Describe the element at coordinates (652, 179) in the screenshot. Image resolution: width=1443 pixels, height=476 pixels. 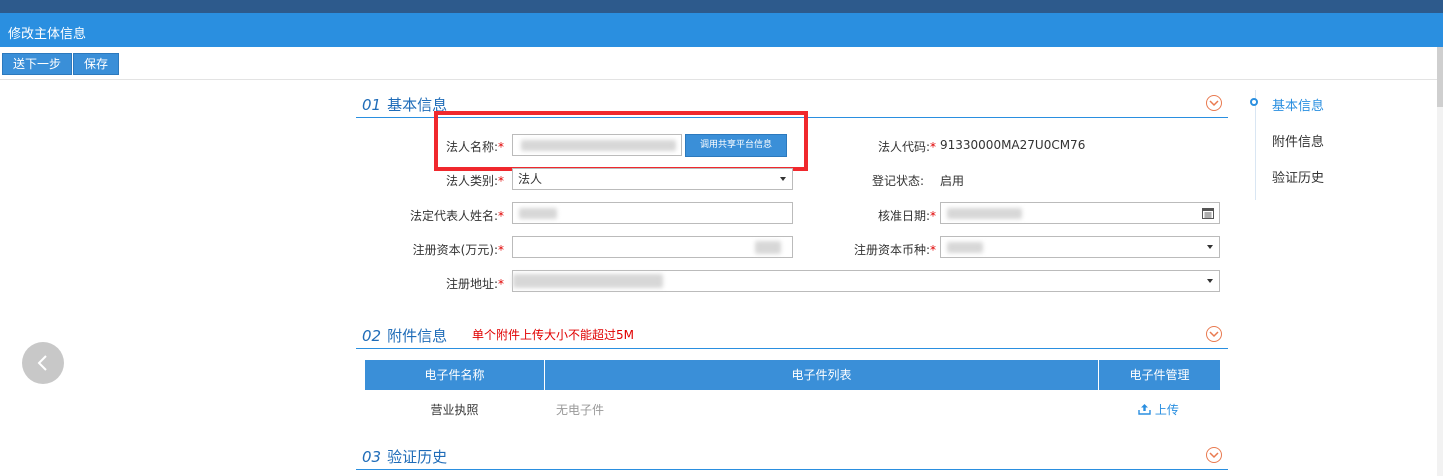
I see `legal-type-select: 法人` at that location.